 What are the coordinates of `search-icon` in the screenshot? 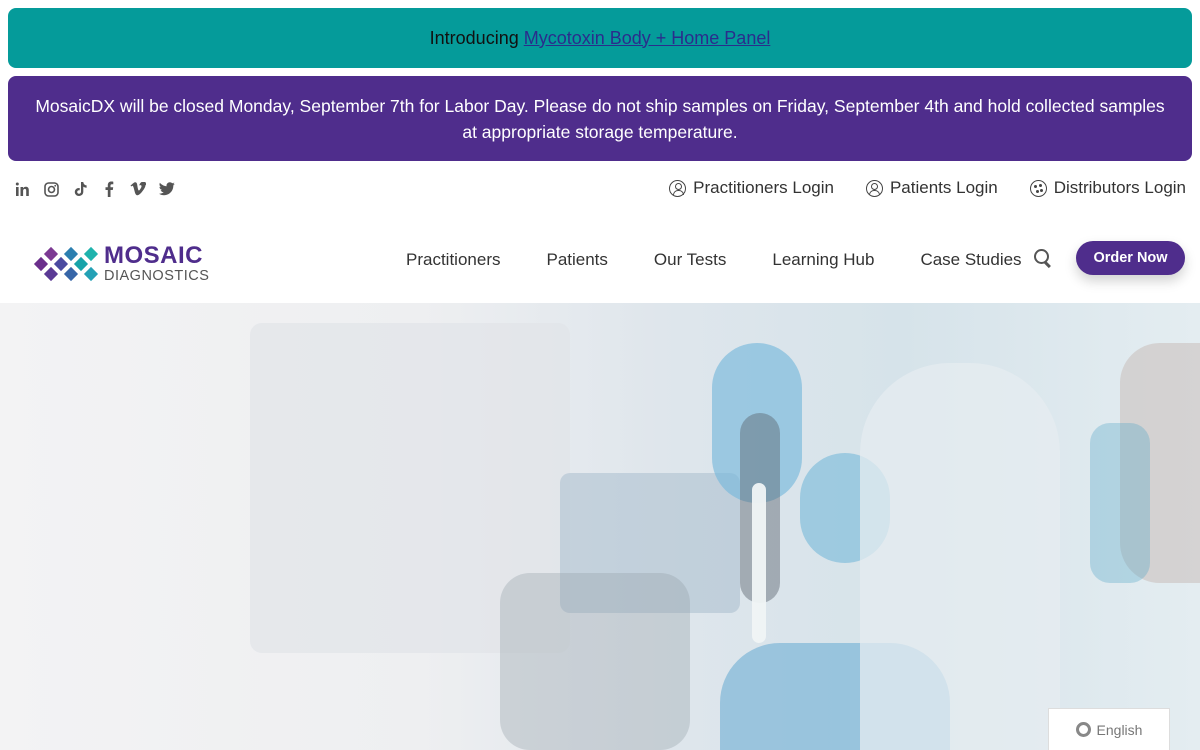 It's located at (1043, 258).